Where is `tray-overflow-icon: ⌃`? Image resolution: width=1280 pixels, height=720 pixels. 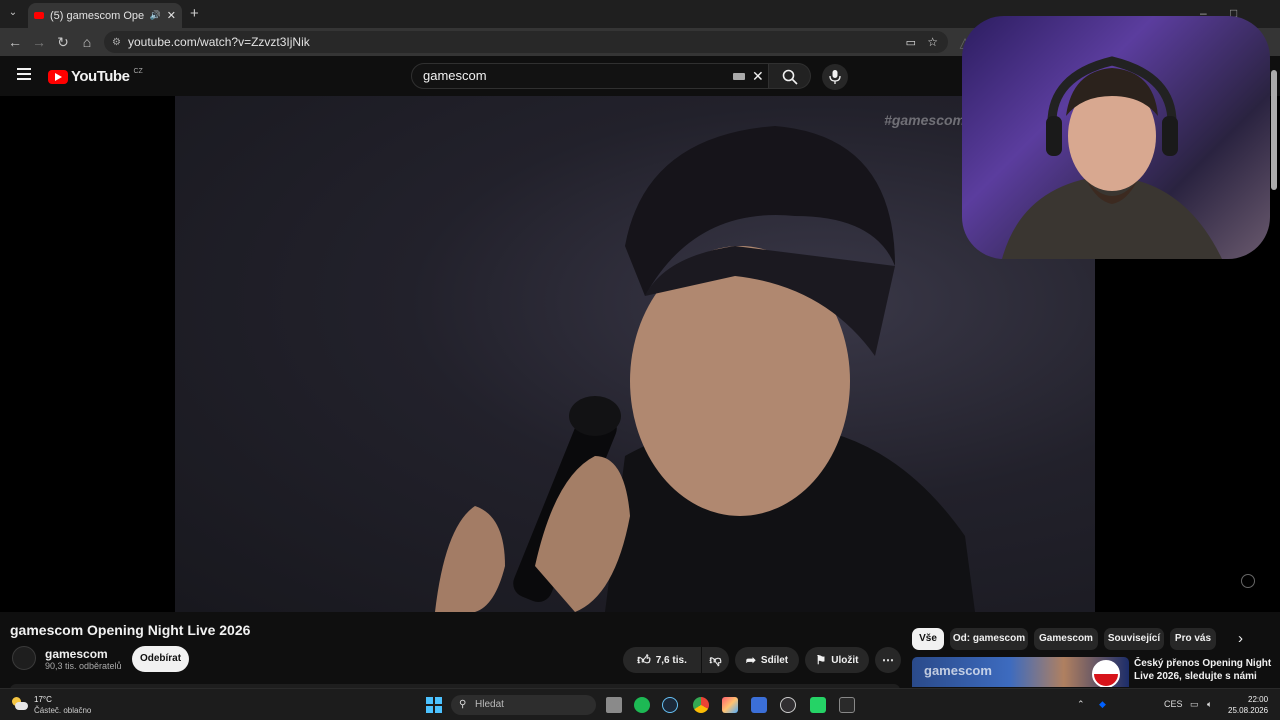 tray-overflow-icon: ⌃ is located at coordinates (1081, 704).